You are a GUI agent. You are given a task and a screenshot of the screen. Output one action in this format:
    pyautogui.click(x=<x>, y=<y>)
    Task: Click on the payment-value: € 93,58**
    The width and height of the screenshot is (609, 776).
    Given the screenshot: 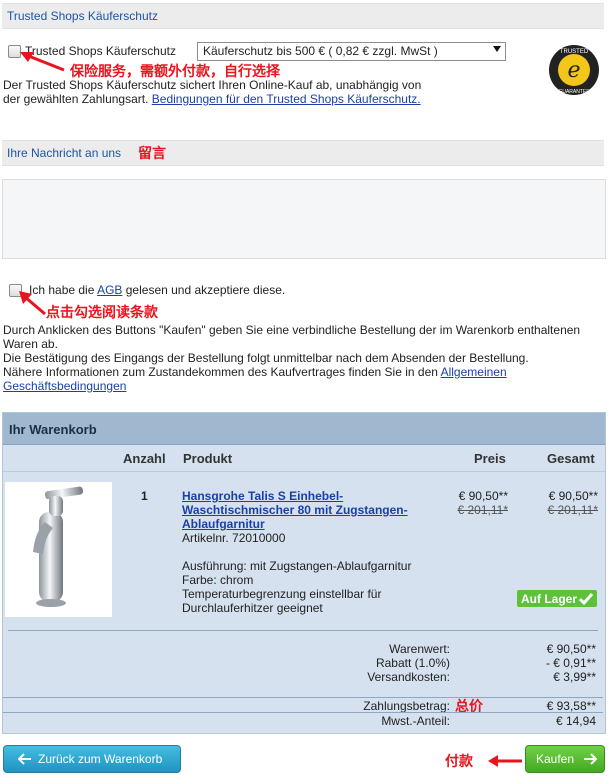 What is the action you would take?
    pyautogui.click(x=571, y=706)
    